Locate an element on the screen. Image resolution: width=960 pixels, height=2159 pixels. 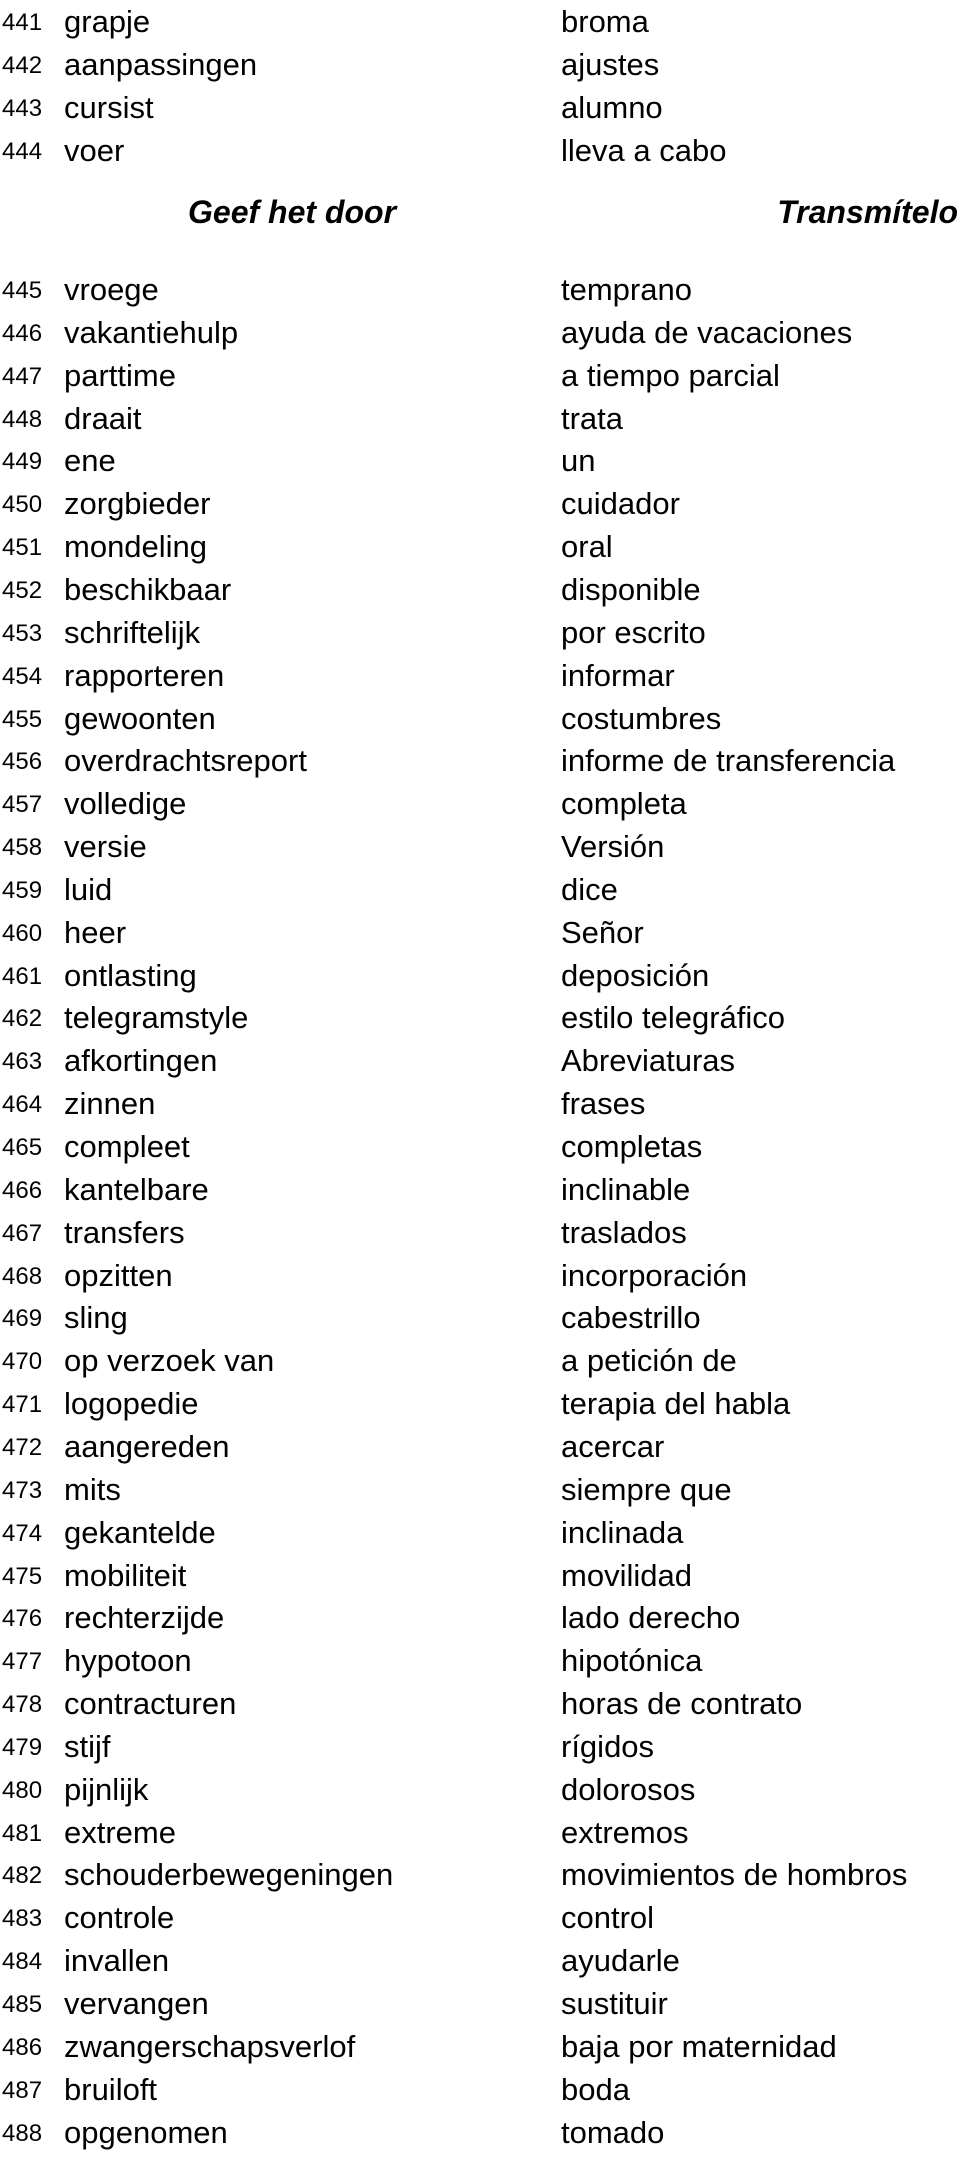
vocab-row: 449 ene un is located at coordinates (480, 460).